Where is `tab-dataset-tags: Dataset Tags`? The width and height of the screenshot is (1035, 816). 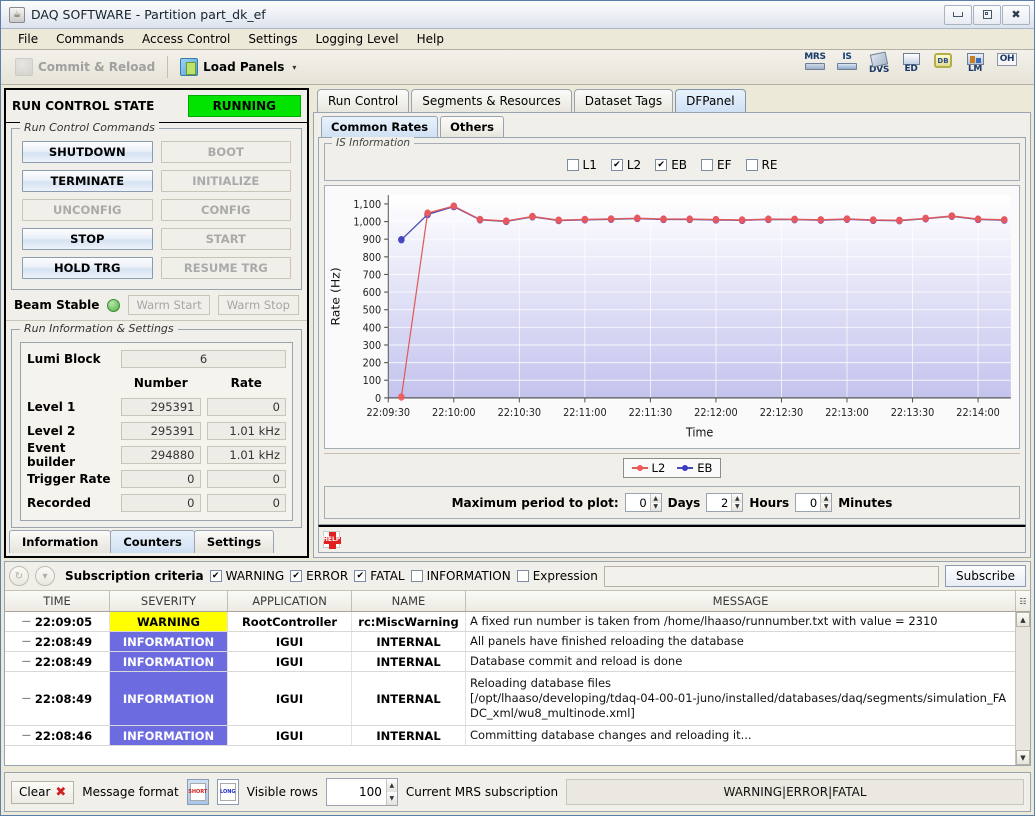
tab-dataset-tags: Dataset Tags is located at coordinates (623, 100).